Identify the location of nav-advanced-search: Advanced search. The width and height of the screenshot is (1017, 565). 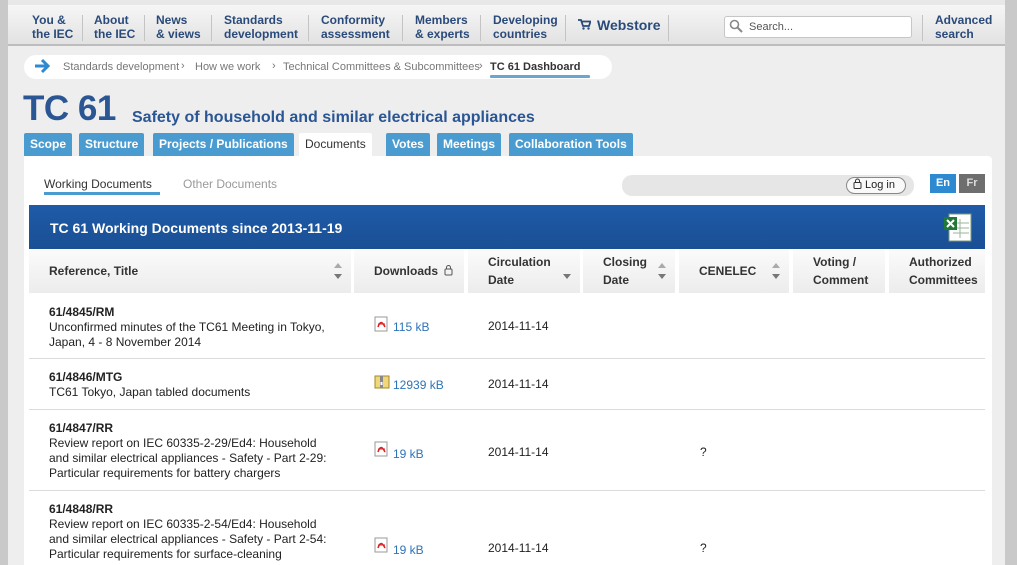
(963, 27).